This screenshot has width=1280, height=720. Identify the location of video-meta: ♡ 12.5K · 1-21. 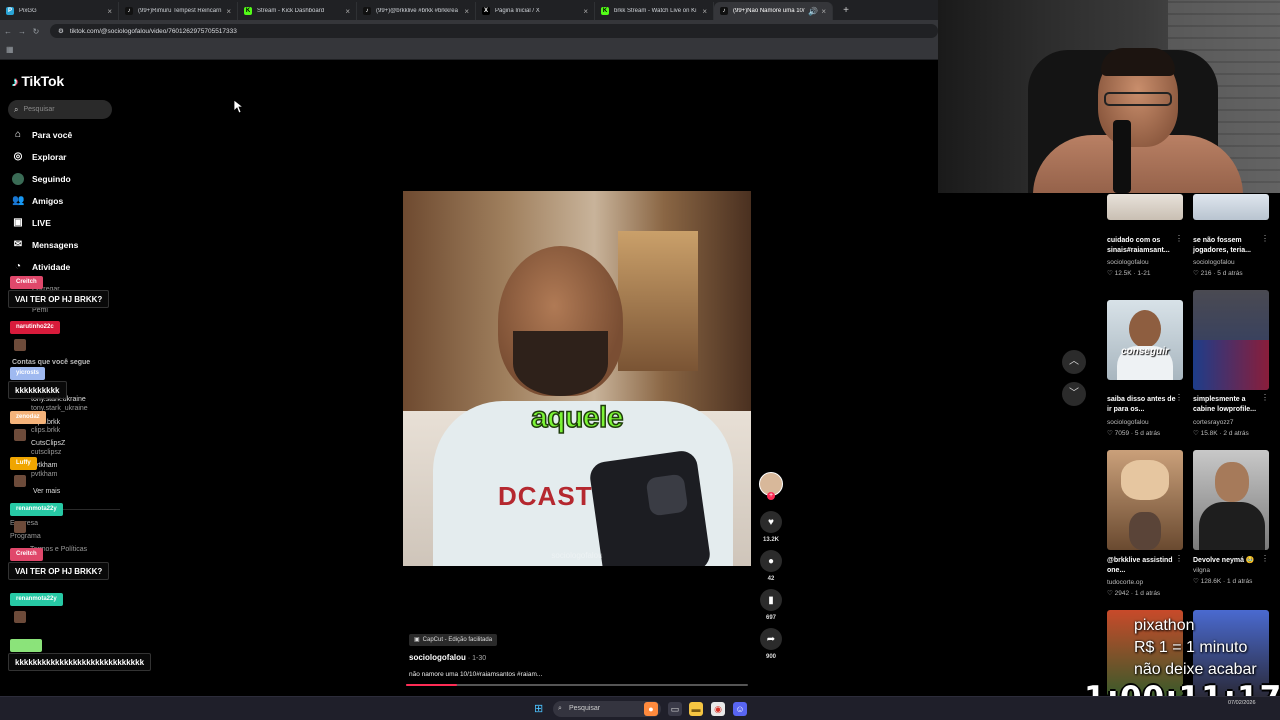
(1129, 273).